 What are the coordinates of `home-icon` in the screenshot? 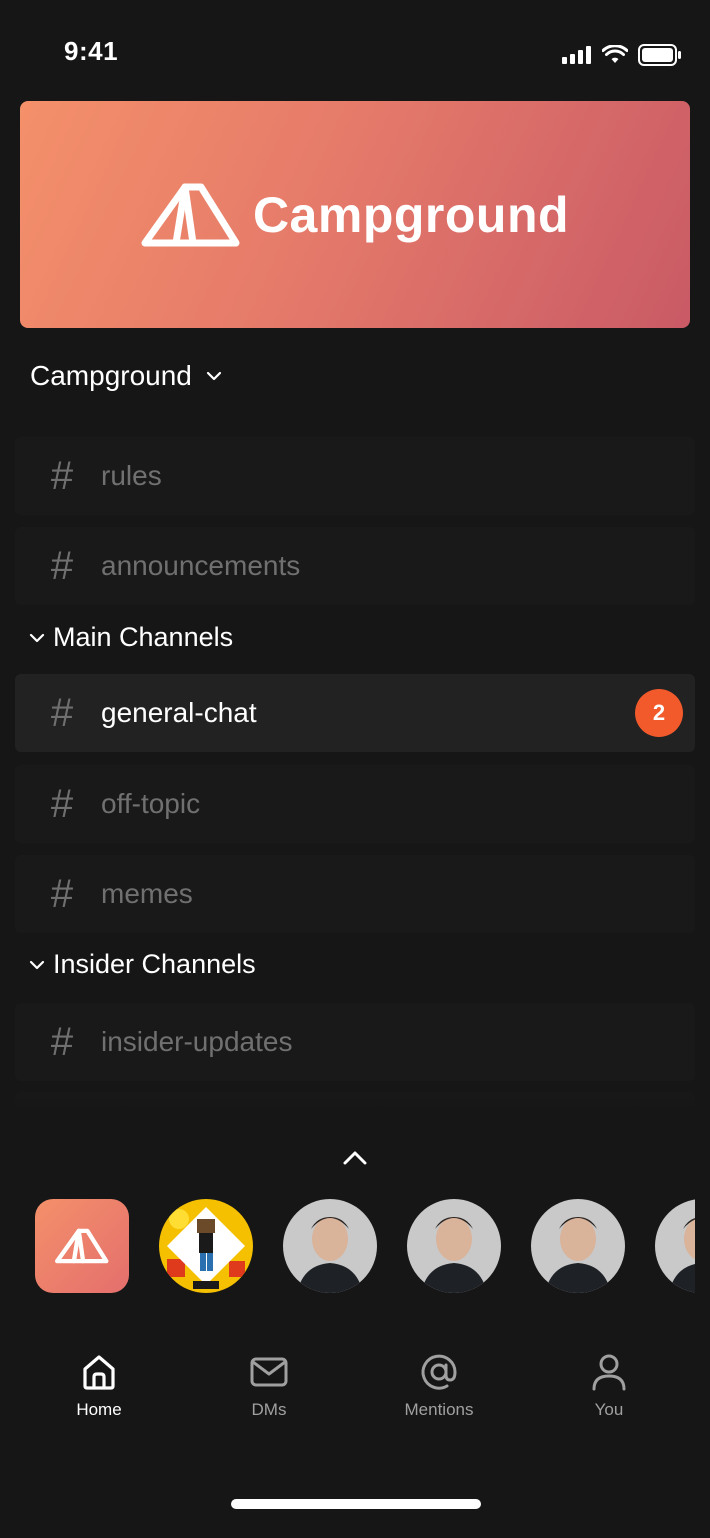 It's located at (99, 1372).